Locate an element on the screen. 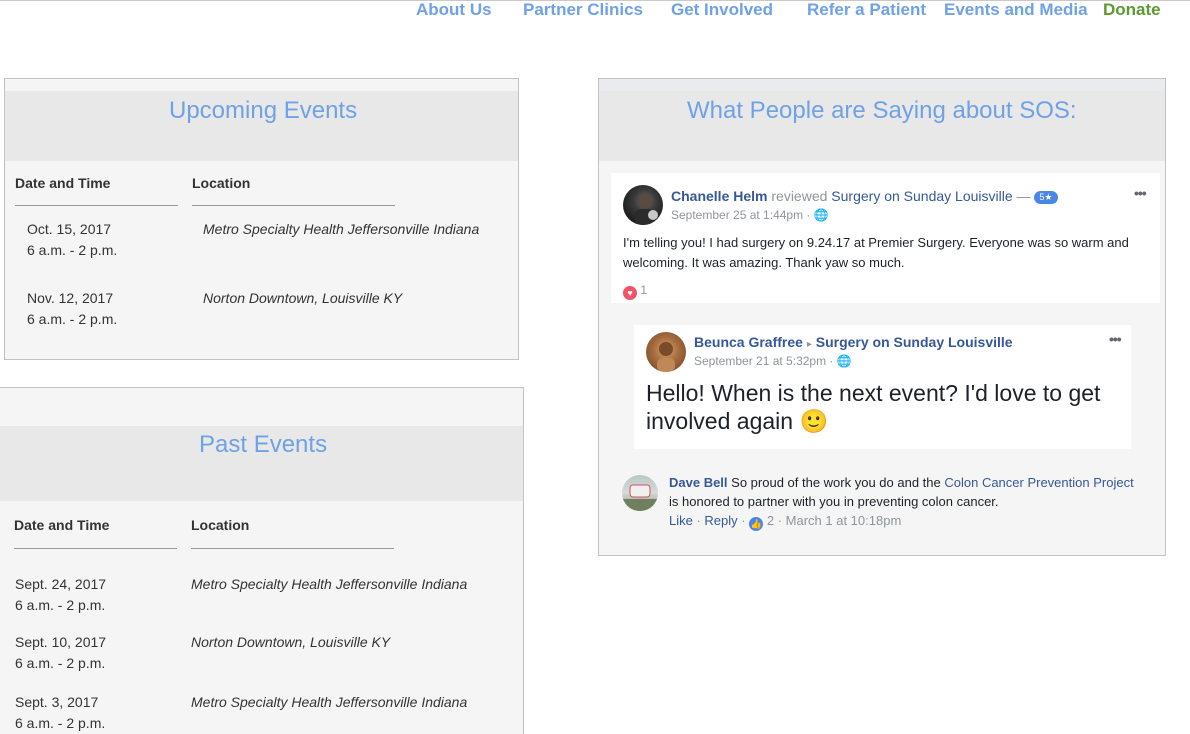 This screenshot has width=1190, height=734. past-events-header: Past Events is located at coordinates (261, 463).